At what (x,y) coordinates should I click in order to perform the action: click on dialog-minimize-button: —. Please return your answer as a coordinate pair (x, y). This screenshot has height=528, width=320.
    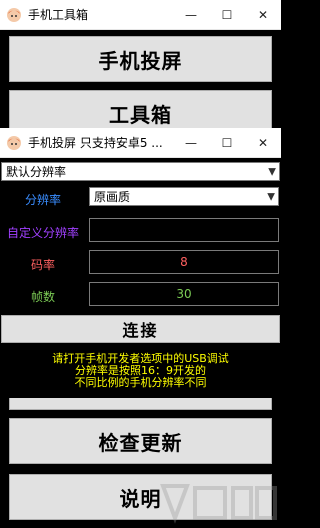
    Looking at the image, I should click on (191, 143).